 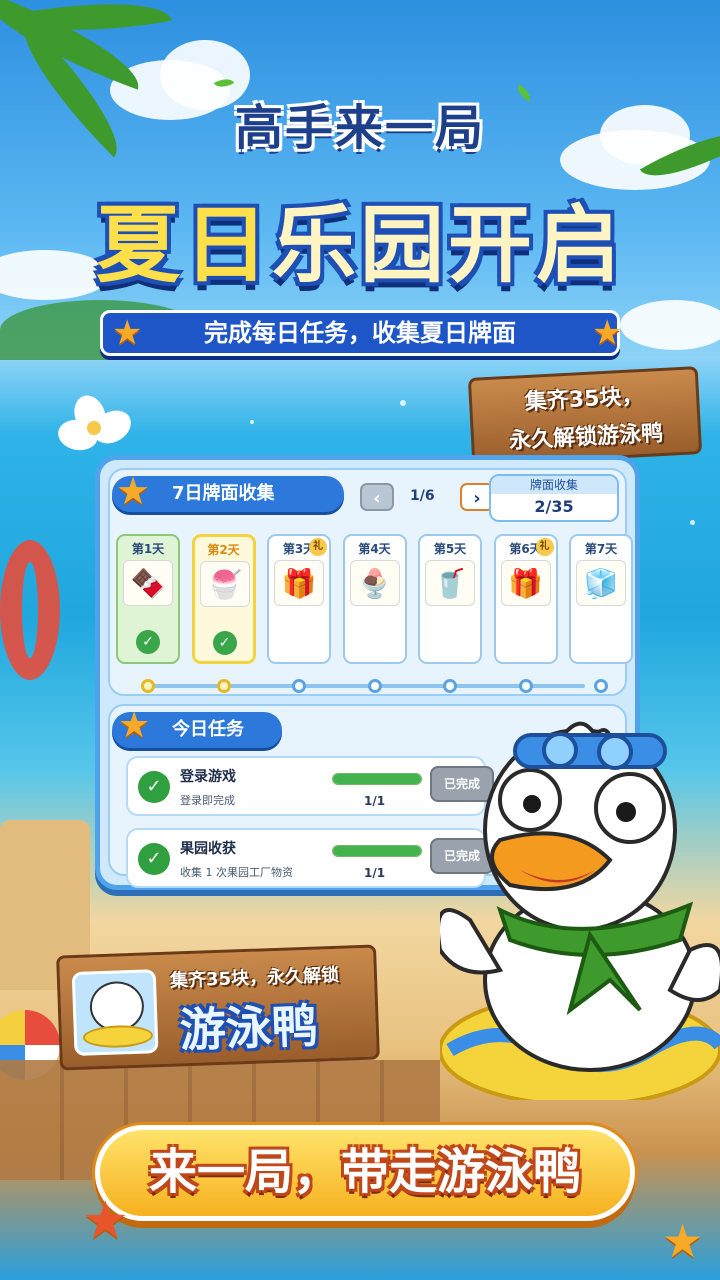 I want to click on collection-counter-title: 牌面收集, so click(x=554, y=485).